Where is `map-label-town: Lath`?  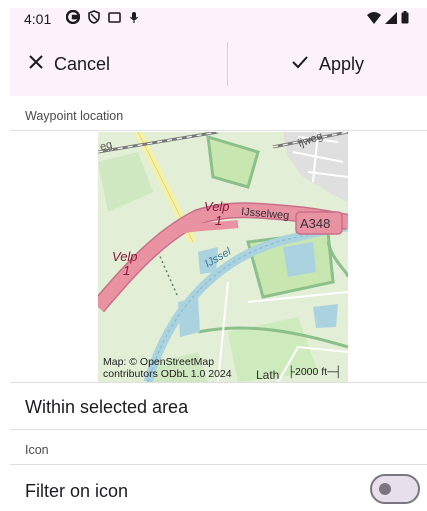 map-label-town: Lath is located at coordinates (268, 375).